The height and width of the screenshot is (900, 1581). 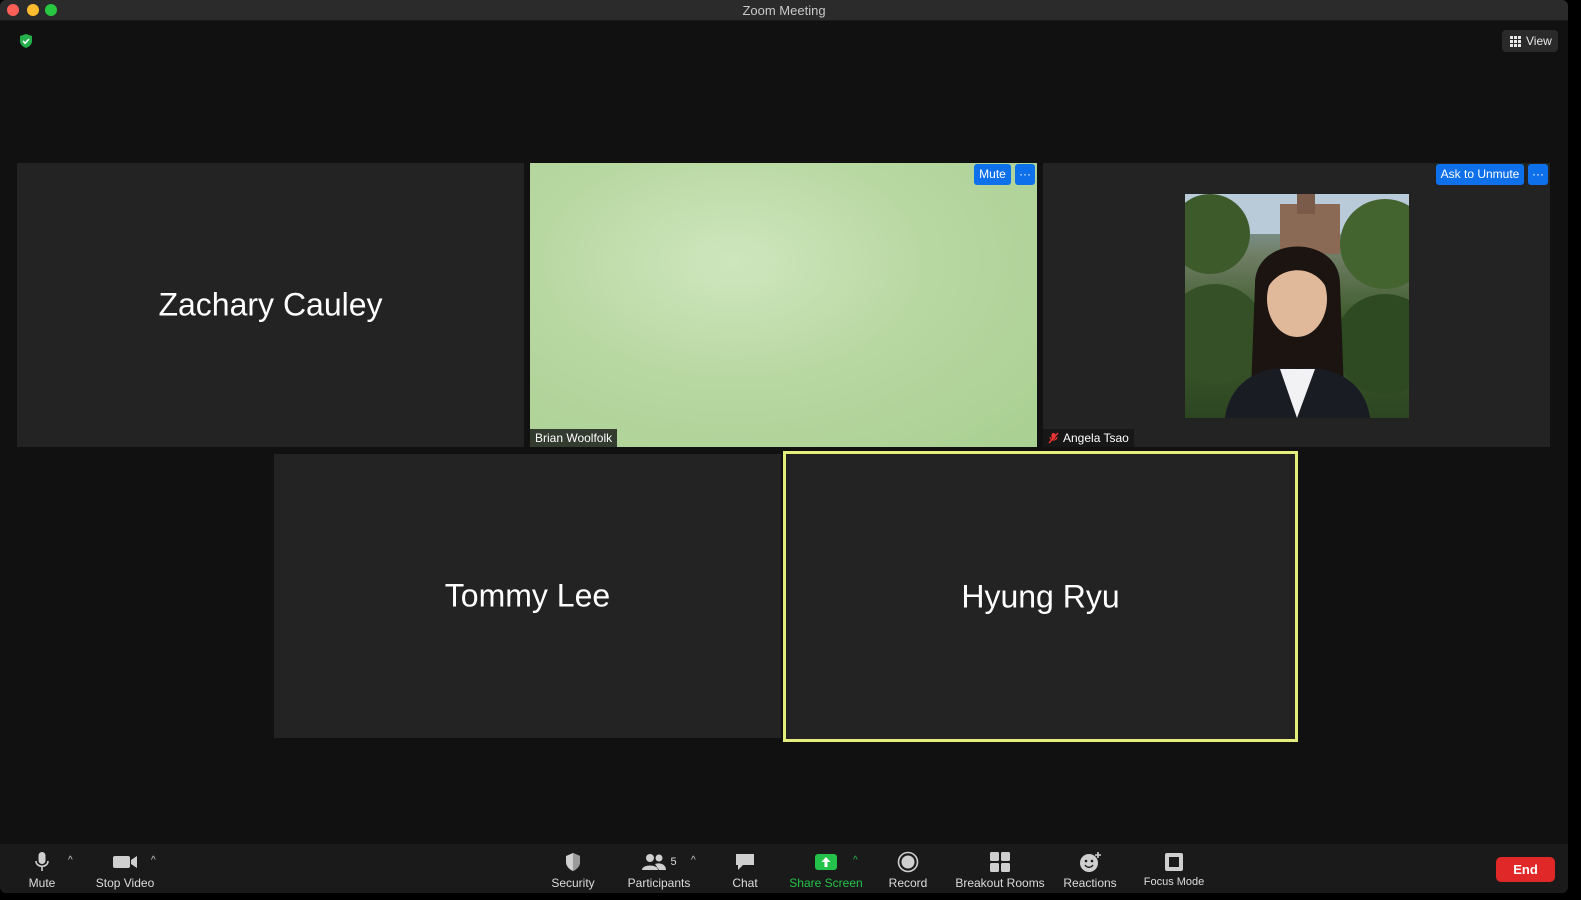 I want to click on participant-profile-photo, so click(x=1297, y=306).